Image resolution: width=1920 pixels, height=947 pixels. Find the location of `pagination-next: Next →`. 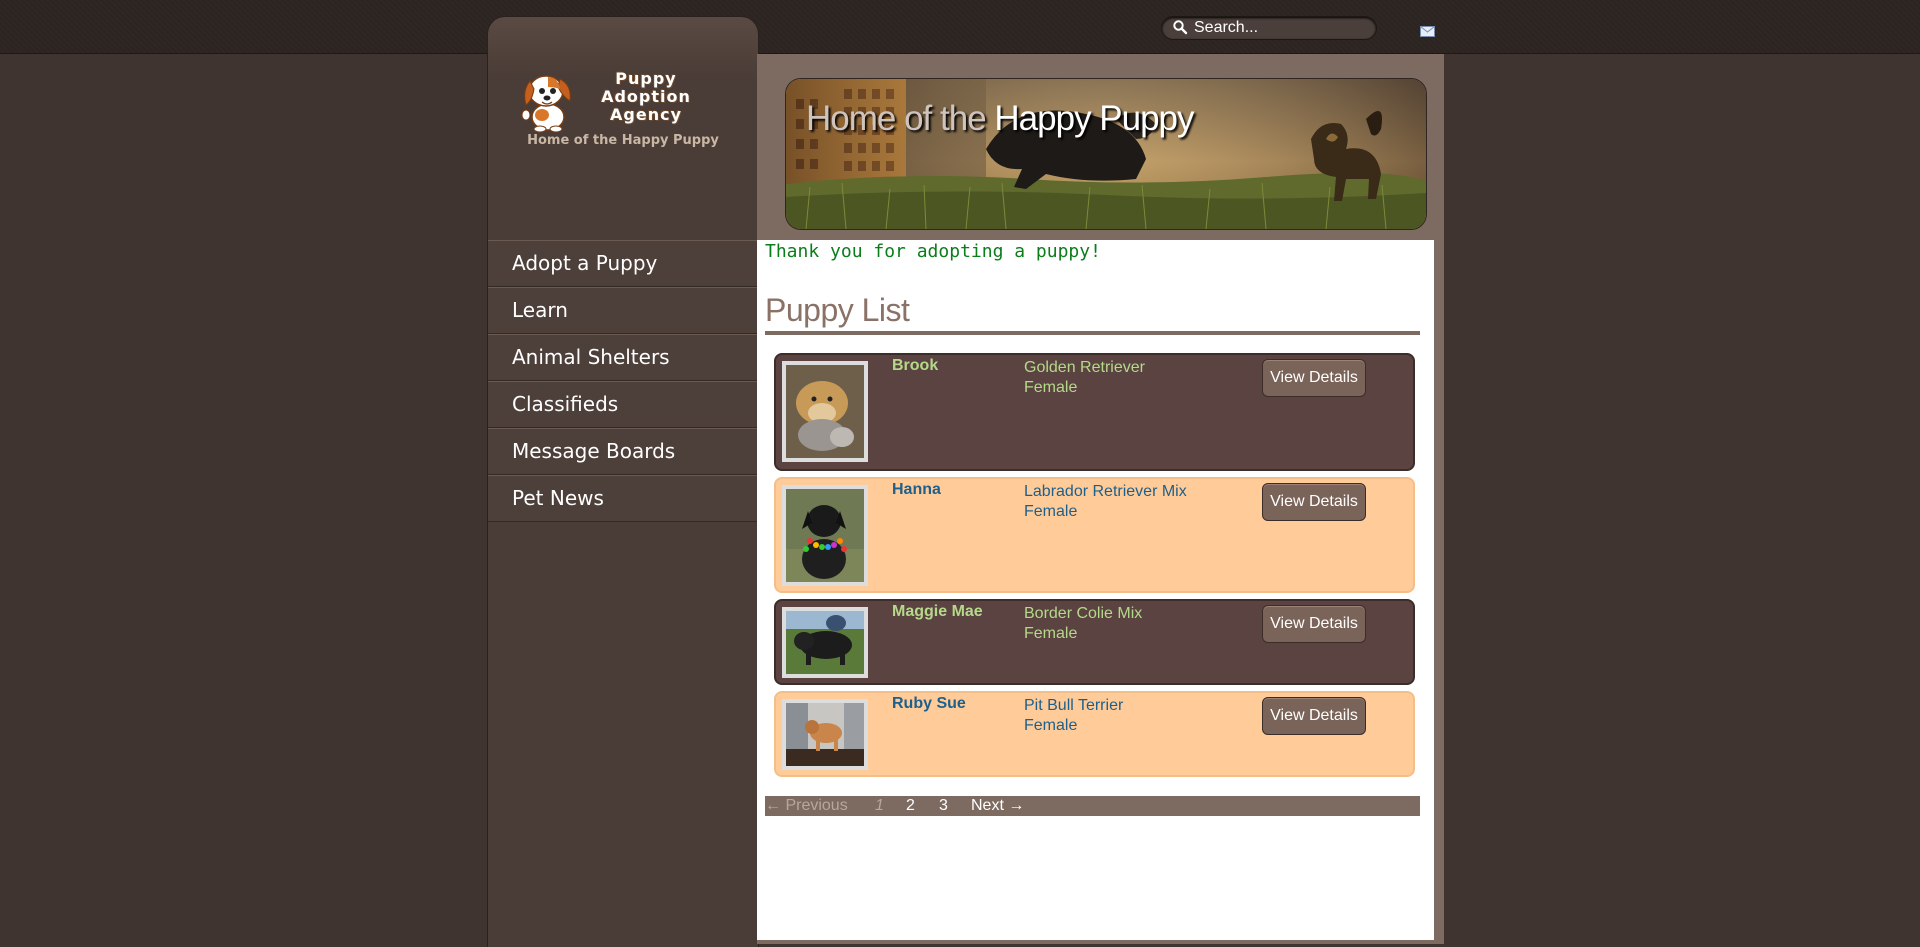

pagination-next: Next → is located at coordinates (997, 806).